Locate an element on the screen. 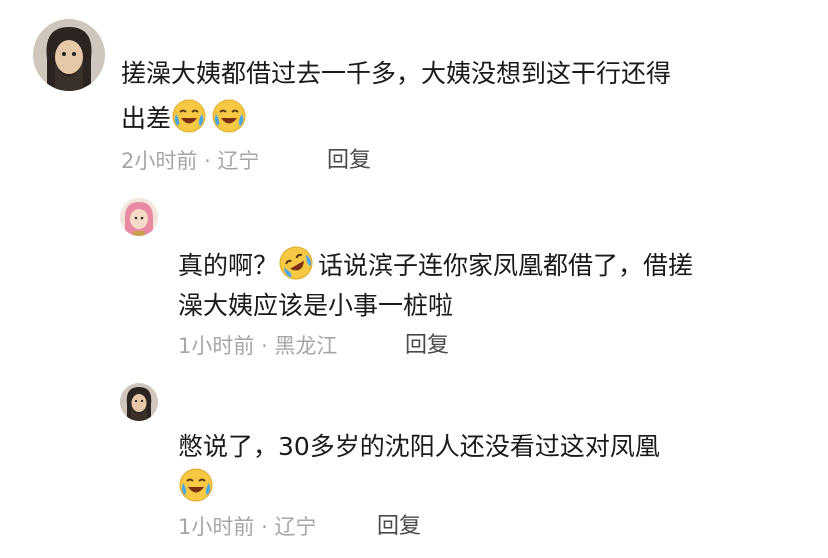  comment-text: 憋说了，30多岁的沈阳人还没看过这对凤凰 is located at coordinates (419, 447).